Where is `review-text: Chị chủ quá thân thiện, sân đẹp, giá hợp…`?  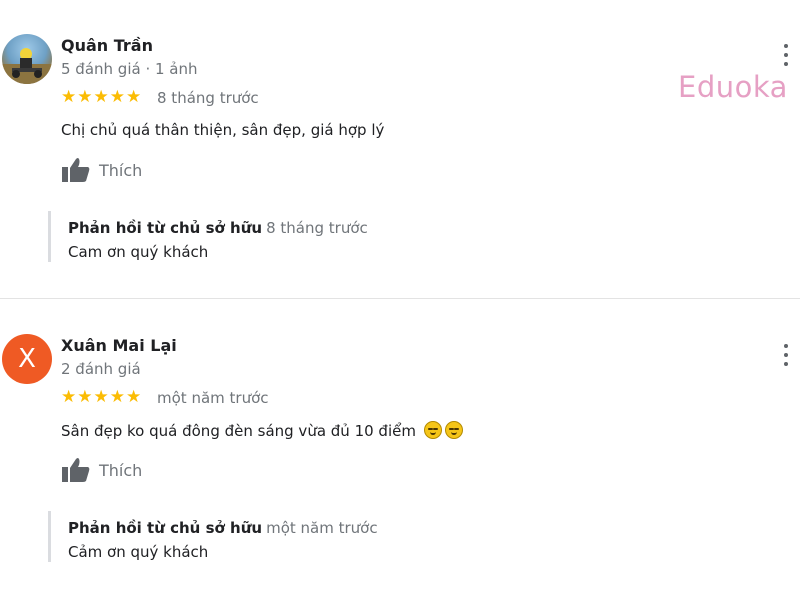 review-text: Chị chủ quá thân thiện, sân đẹp, giá hợp… is located at coordinates (223, 130).